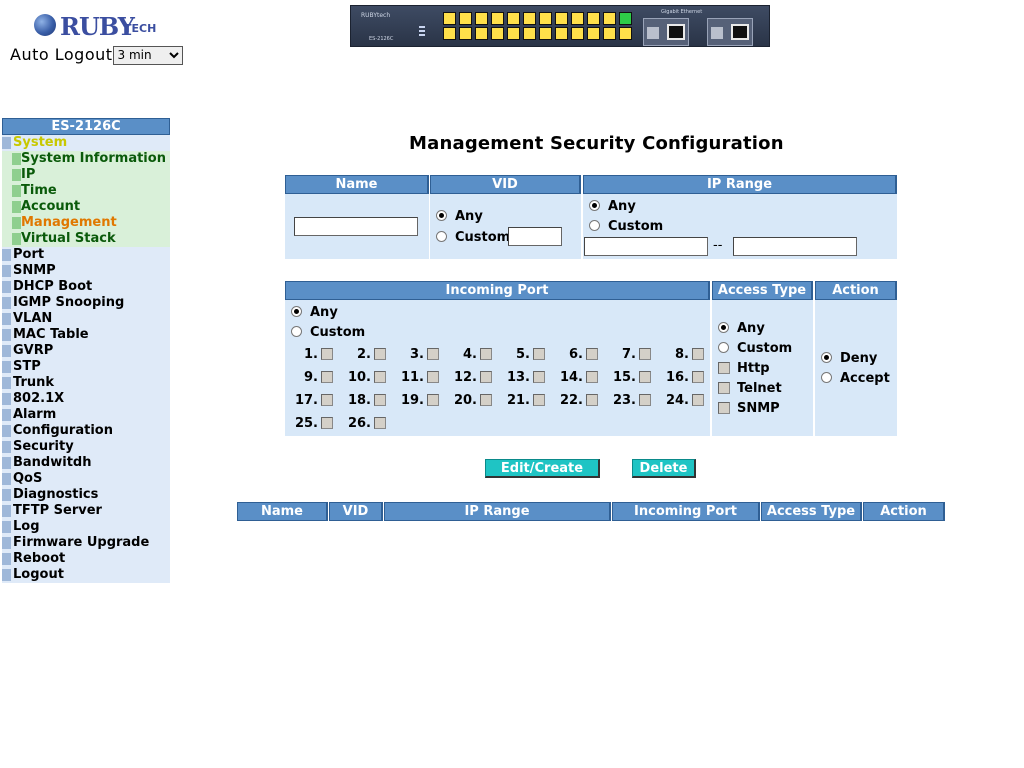  Describe the element at coordinates (724, 388) in the screenshot. I see `access-telnet-checkbox` at that location.